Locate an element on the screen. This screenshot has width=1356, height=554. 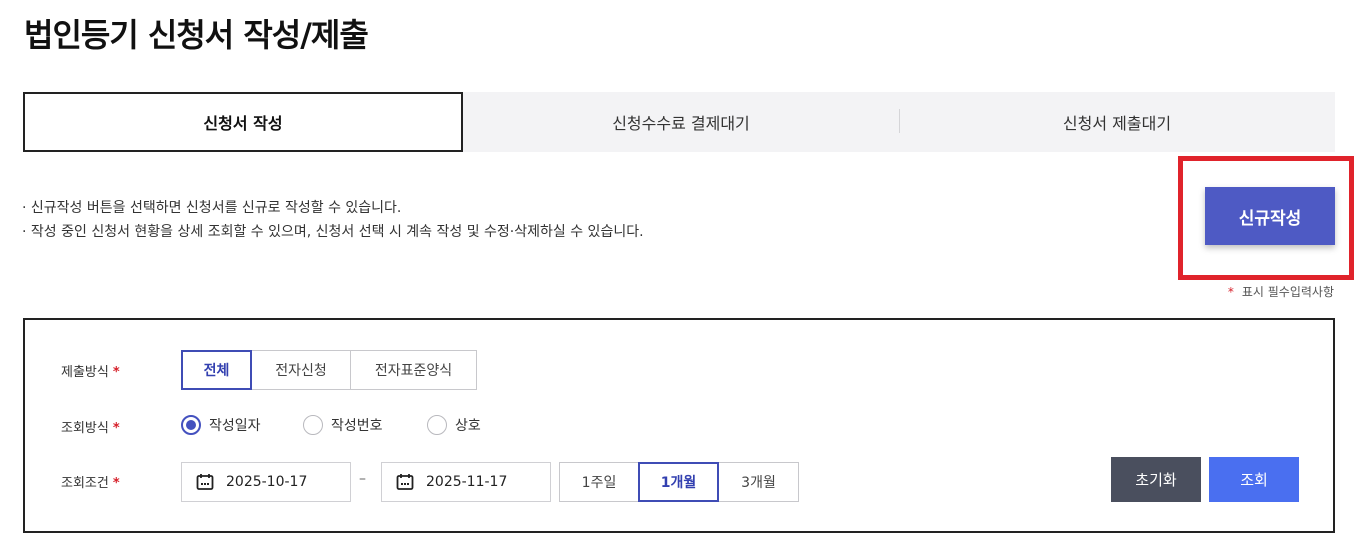
required-note-text: 표시 필수입력사항 is located at coordinates (1287, 292).